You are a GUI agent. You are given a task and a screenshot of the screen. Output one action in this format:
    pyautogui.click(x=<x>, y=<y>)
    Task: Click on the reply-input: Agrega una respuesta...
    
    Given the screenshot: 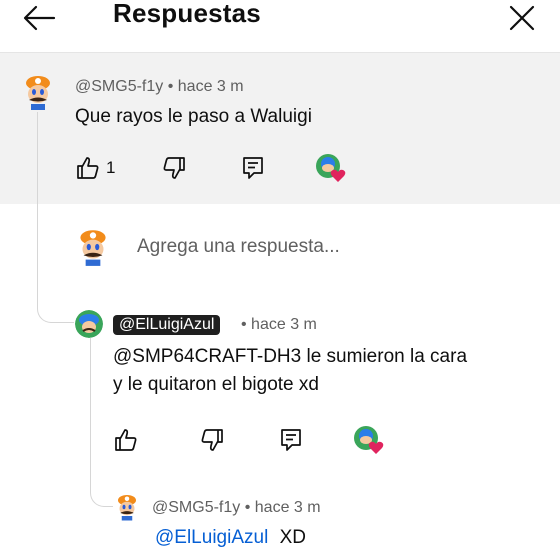 What is the action you would take?
    pyautogui.click(x=238, y=247)
    